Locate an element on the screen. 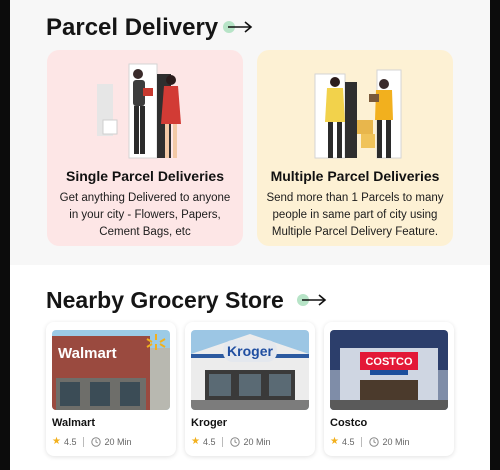 This screenshot has height=470, width=500. store-card-costco: COSTCO Costco ★ 4.5 20 Min is located at coordinates (389, 389).